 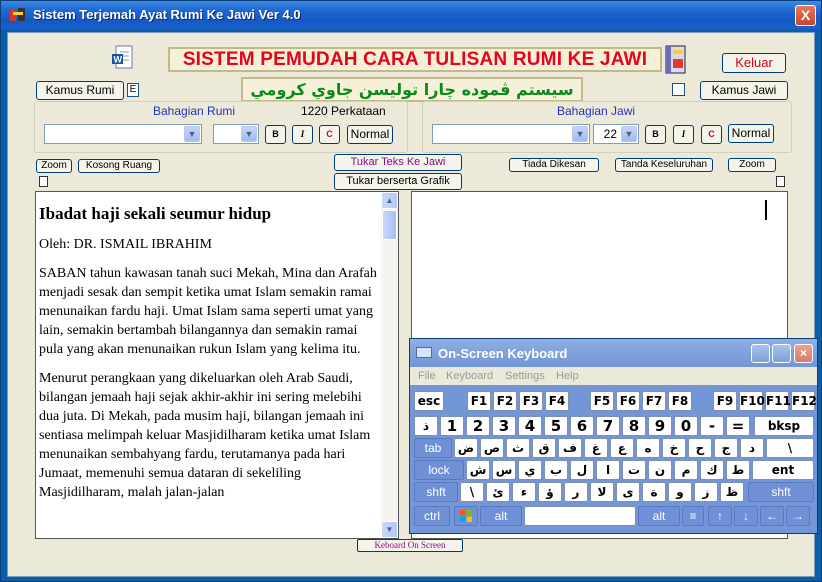 I want to click on jawi-bold-button: B, so click(x=655, y=134).